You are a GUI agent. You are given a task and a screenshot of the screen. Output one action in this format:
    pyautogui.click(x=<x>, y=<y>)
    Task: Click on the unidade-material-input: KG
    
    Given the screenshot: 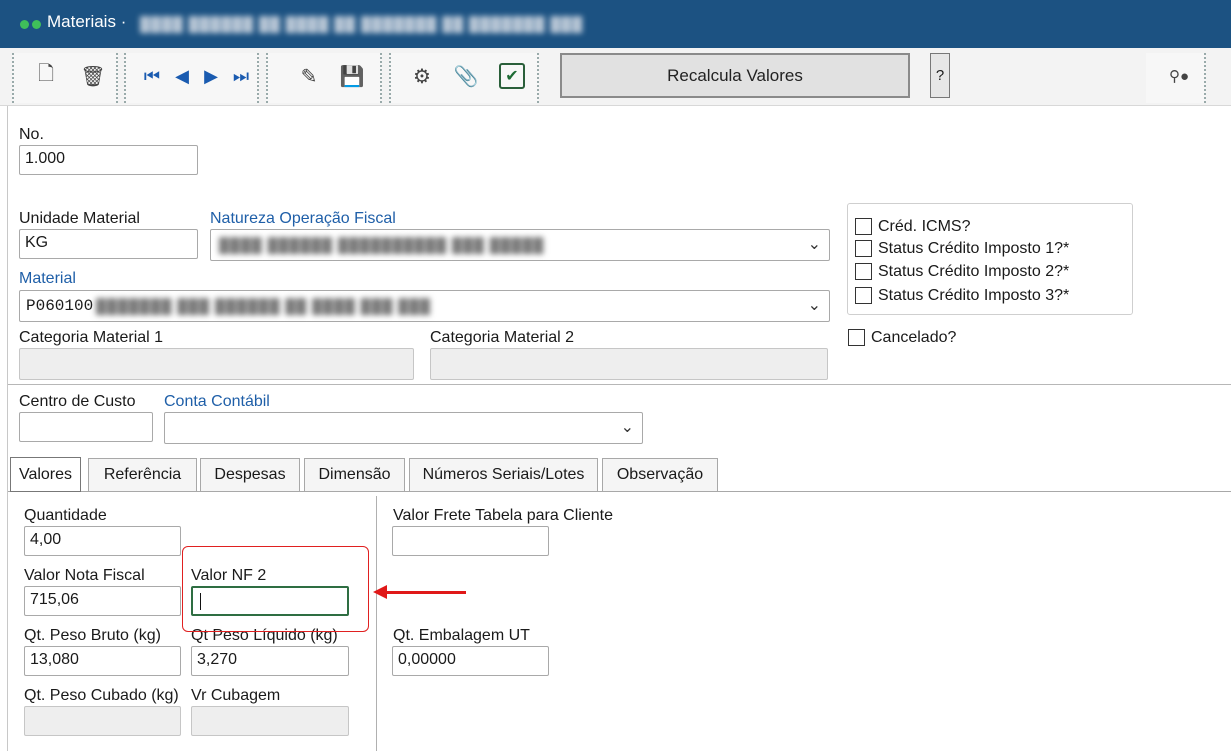 What is the action you would take?
    pyautogui.click(x=108, y=244)
    